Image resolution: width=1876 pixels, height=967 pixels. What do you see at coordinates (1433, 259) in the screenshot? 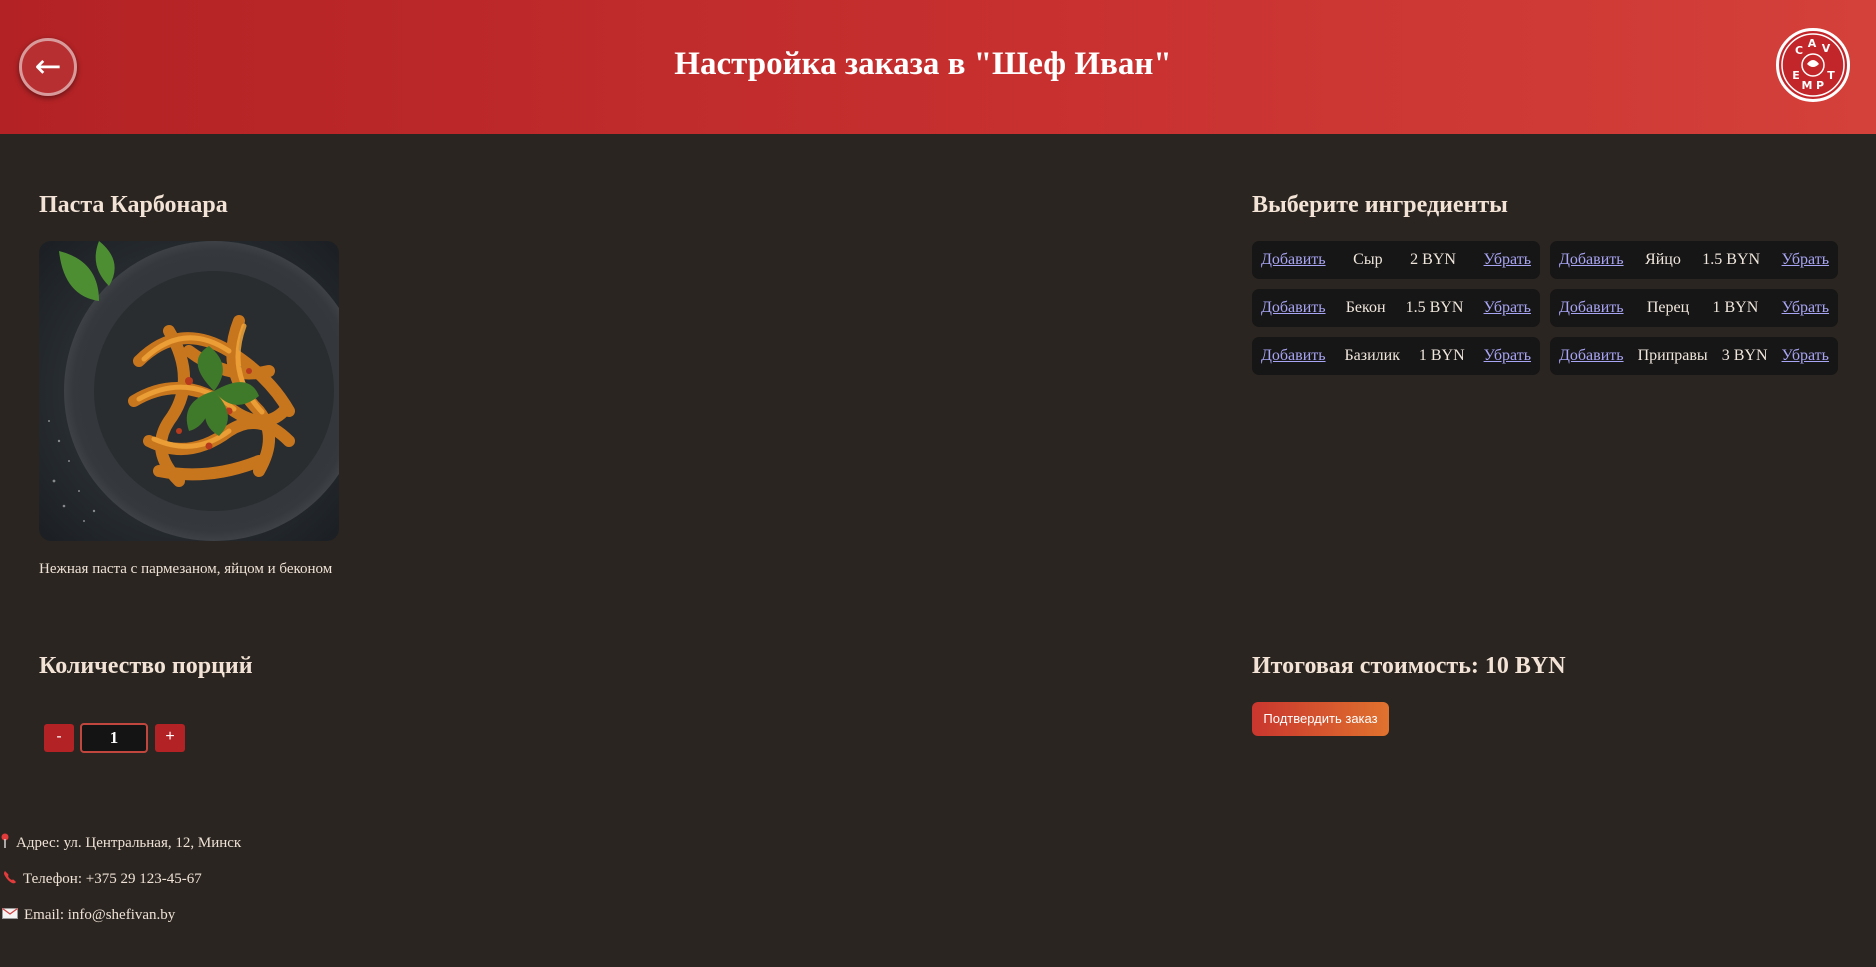
I see `ingredient-price: 2 BYN` at bounding box center [1433, 259].